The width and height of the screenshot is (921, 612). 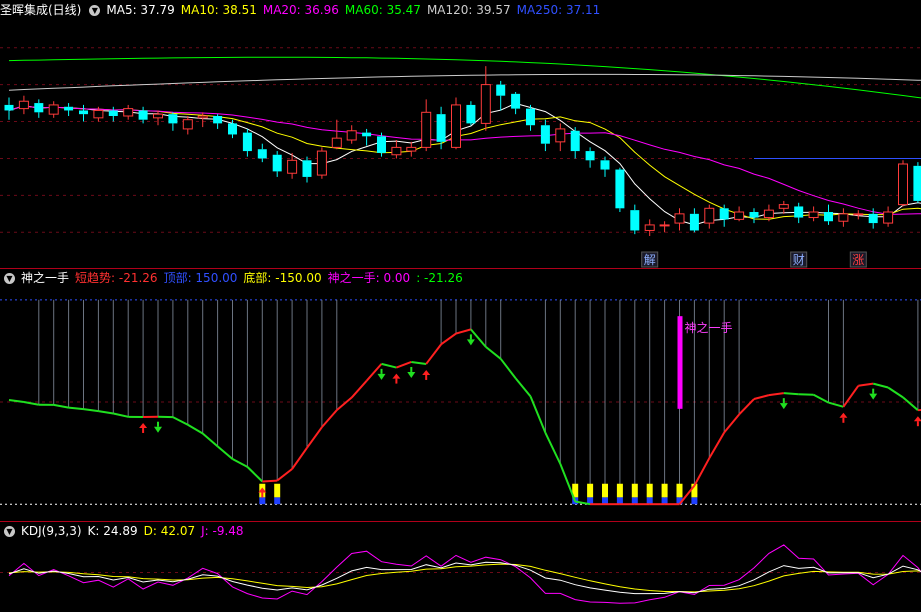 I want to click on legend-item: MA5: 37.79, so click(x=140, y=10).